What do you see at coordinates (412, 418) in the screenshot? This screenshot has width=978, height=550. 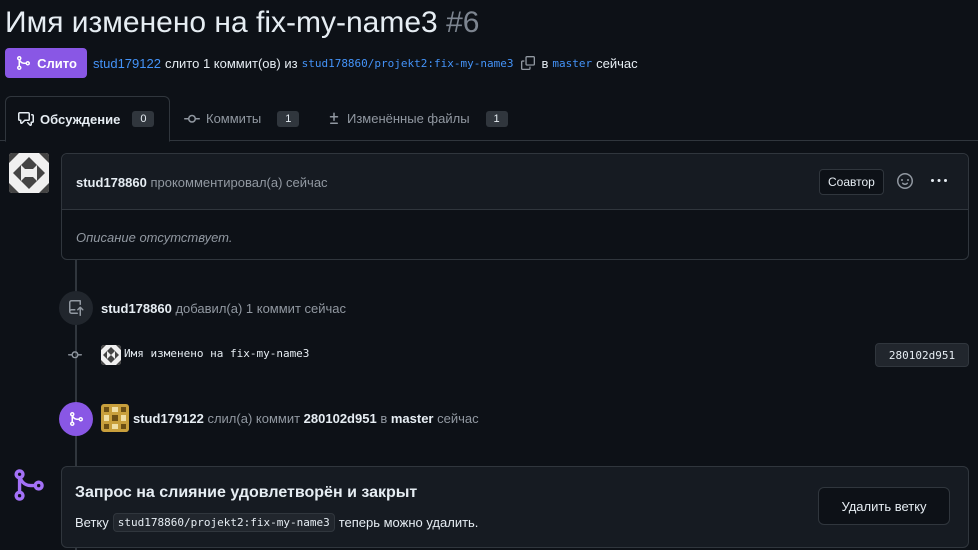 I see `merge-branch: master` at bounding box center [412, 418].